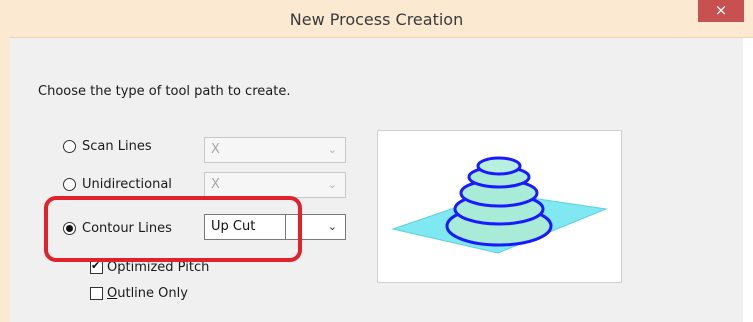  I want to click on close-icon: ×, so click(721, 10).